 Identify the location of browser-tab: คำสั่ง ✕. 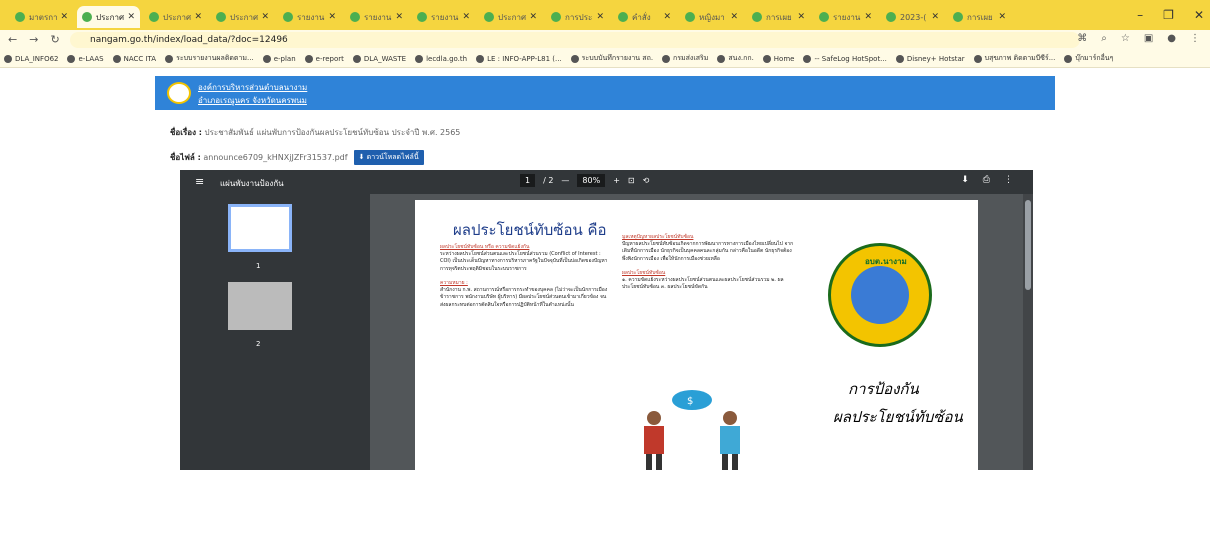
(644, 17).